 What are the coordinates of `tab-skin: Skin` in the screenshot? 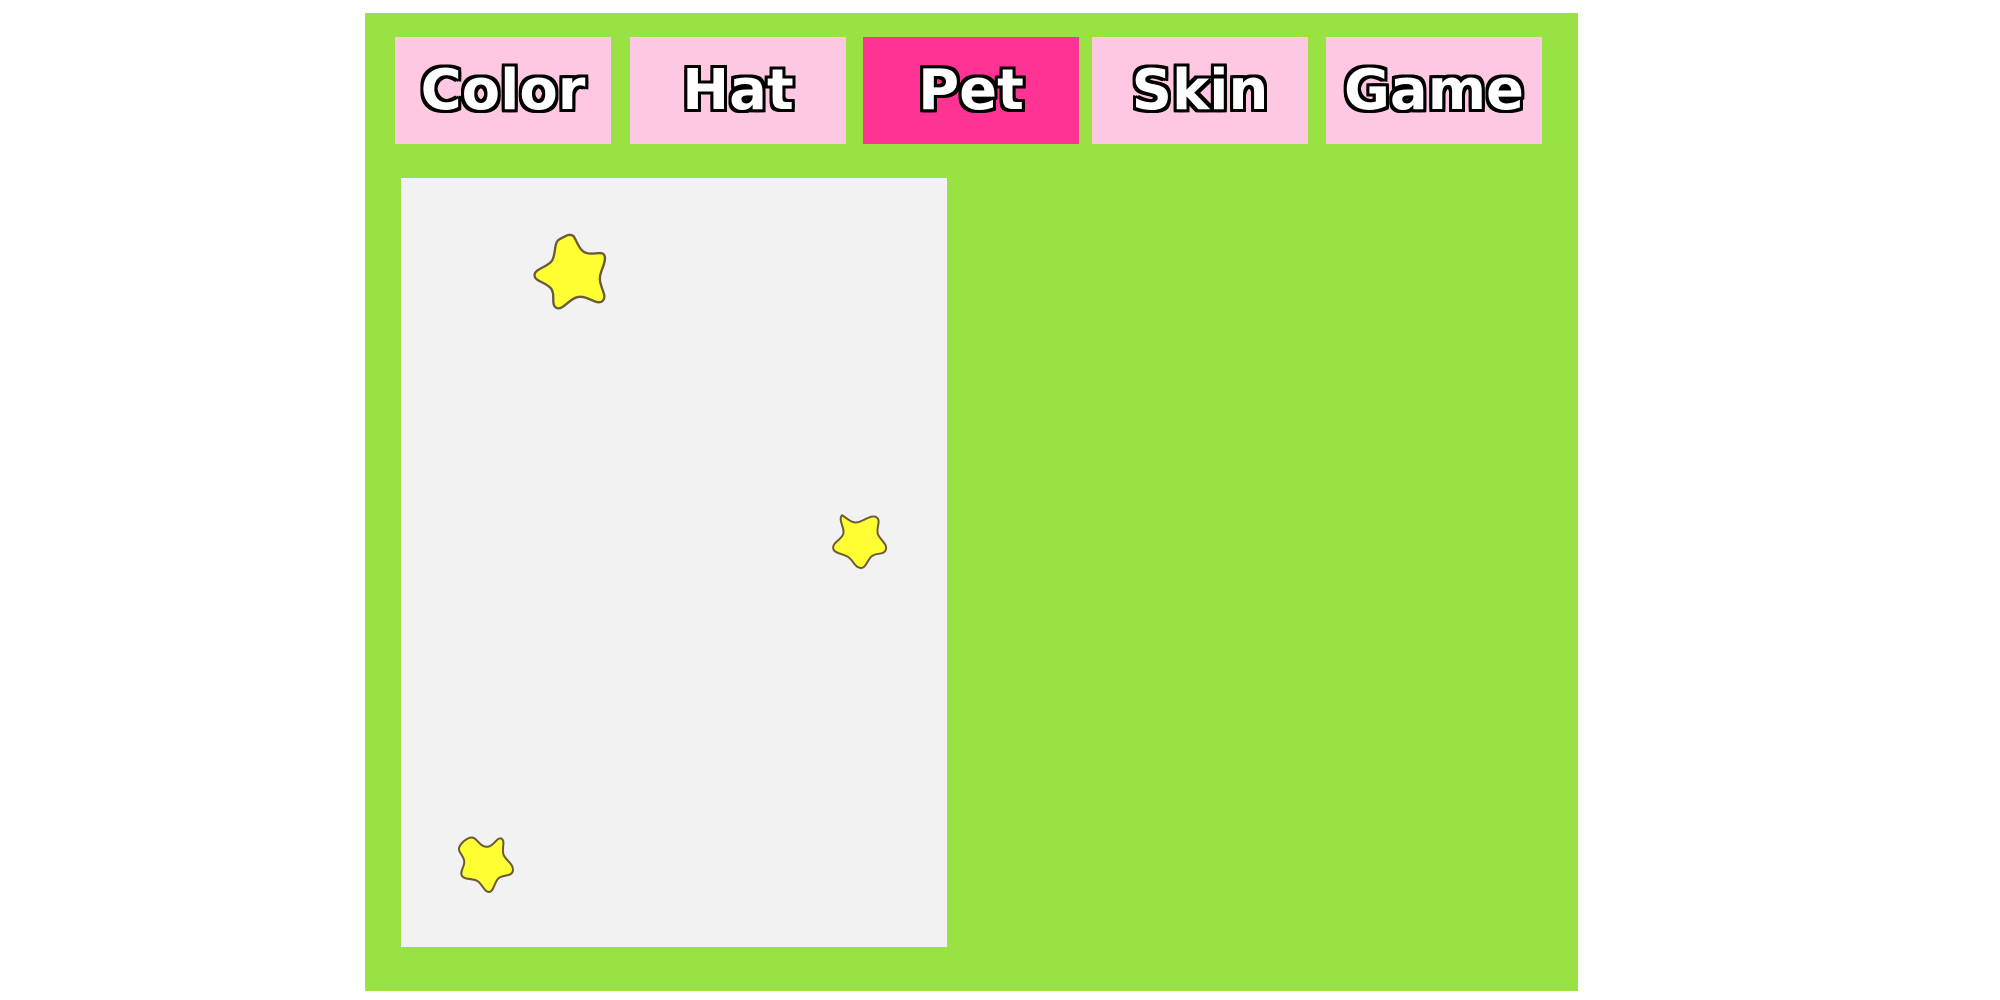 It's located at (1200, 90).